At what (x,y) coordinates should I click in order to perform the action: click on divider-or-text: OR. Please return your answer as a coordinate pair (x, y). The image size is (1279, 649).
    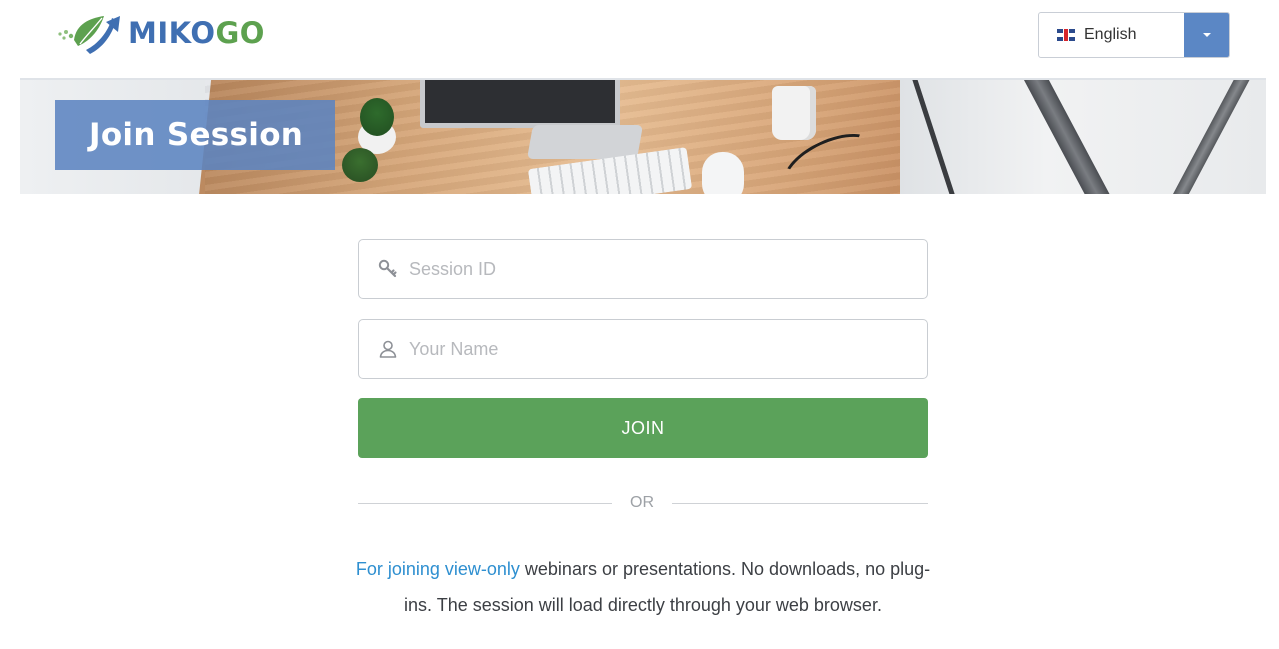
    Looking at the image, I should click on (642, 502).